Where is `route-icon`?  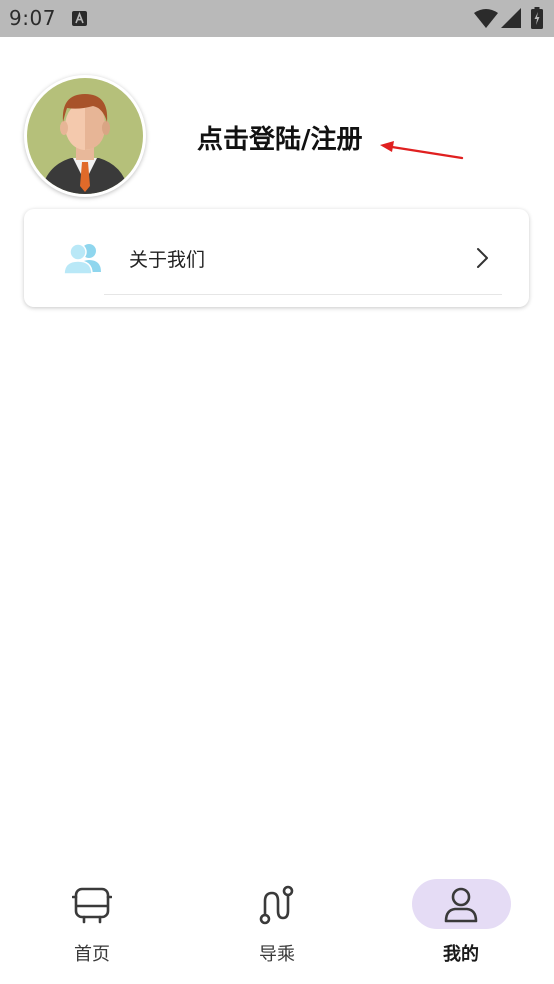
route-icon is located at coordinates (276, 905).